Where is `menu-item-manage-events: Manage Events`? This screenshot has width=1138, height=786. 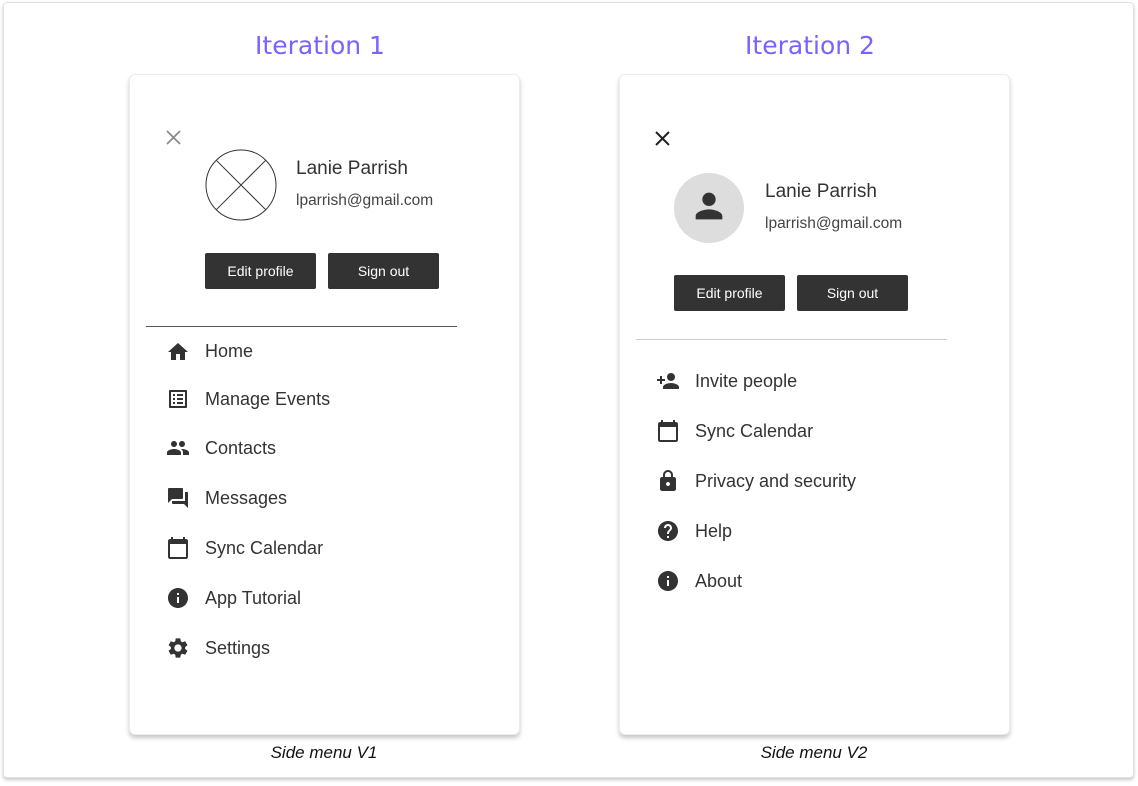
menu-item-manage-events: Manage Events is located at coordinates (248, 399).